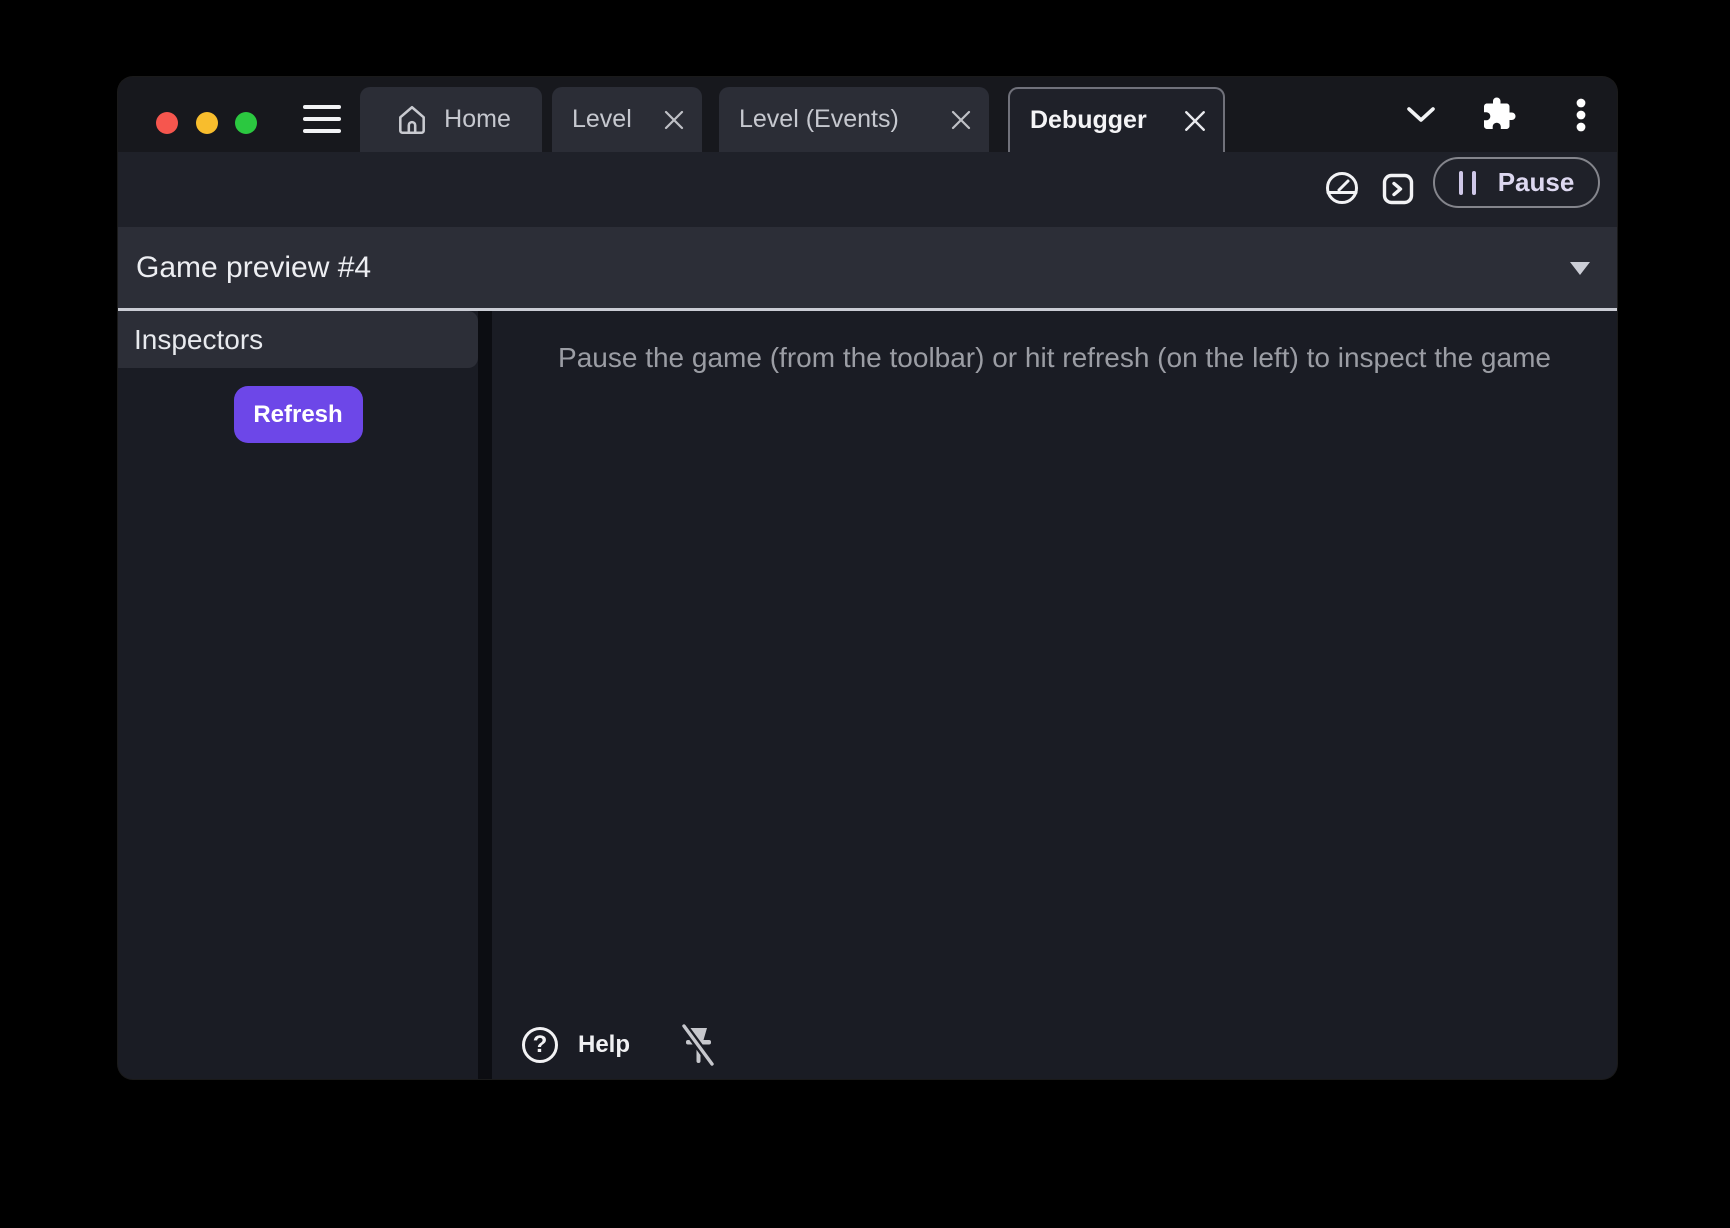 The width and height of the screenshot is (1730, 1228). I want to click on game-preview-selector: Game preview #4, so click(867, 267).